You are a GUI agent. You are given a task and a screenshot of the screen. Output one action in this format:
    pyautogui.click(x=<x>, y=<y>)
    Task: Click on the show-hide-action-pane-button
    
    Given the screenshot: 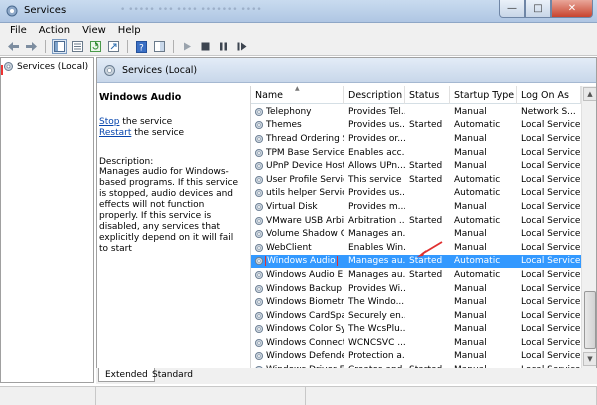 What is the action you would take?
    pyautogui.click(x=159, y=46)
    